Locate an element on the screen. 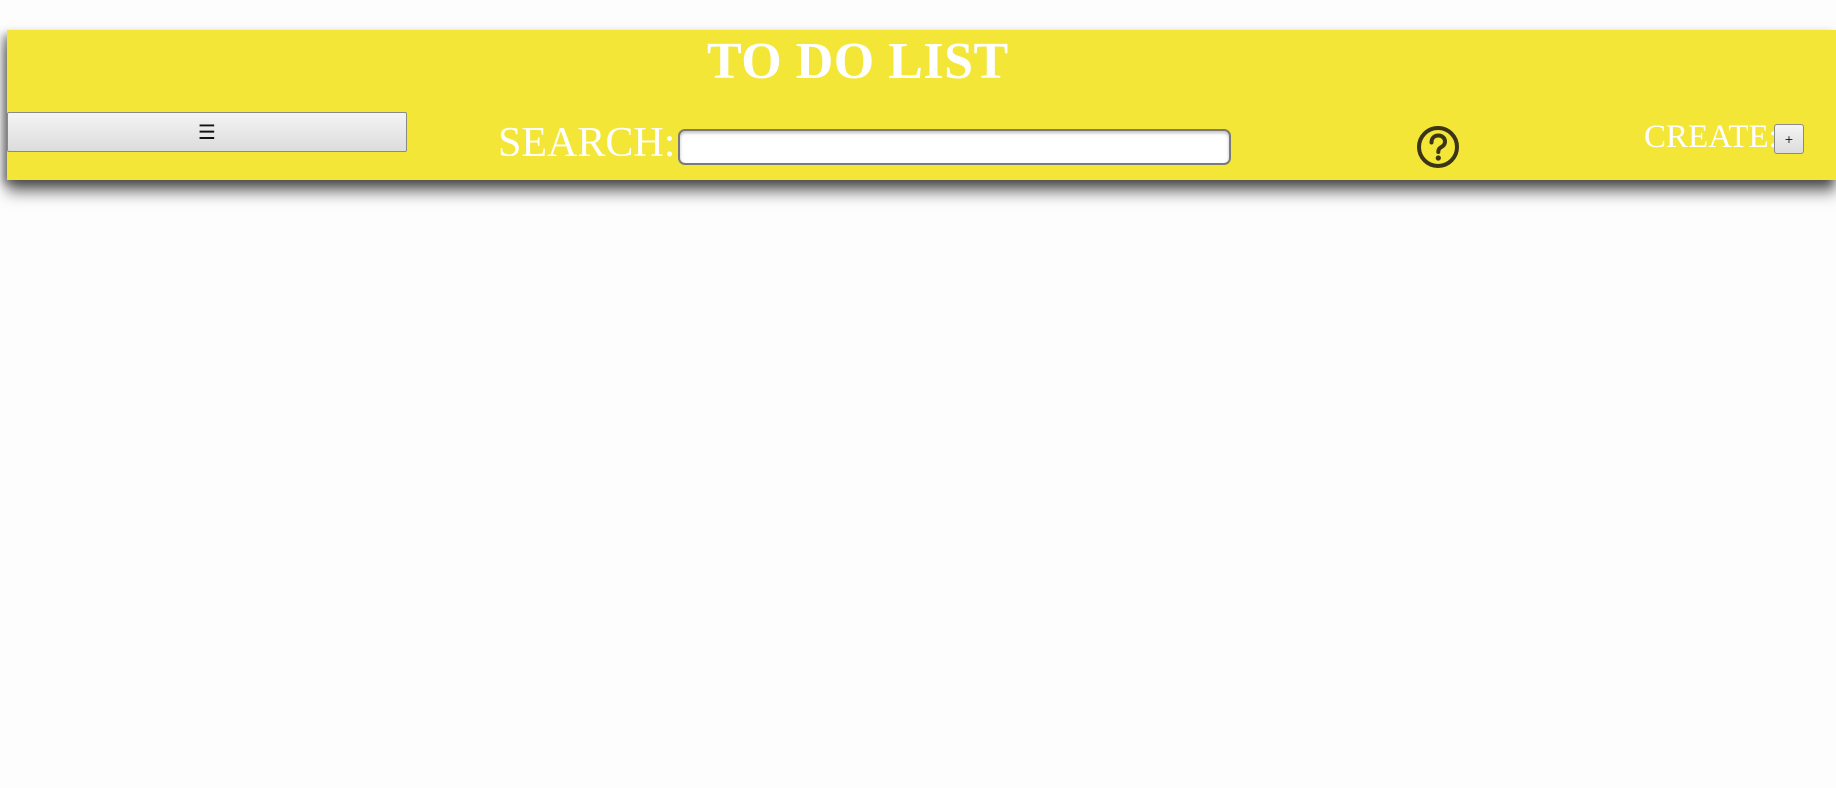 The width and height of the screenshot is (1836, 788). help-icon is located at coordinates (1438, 147).